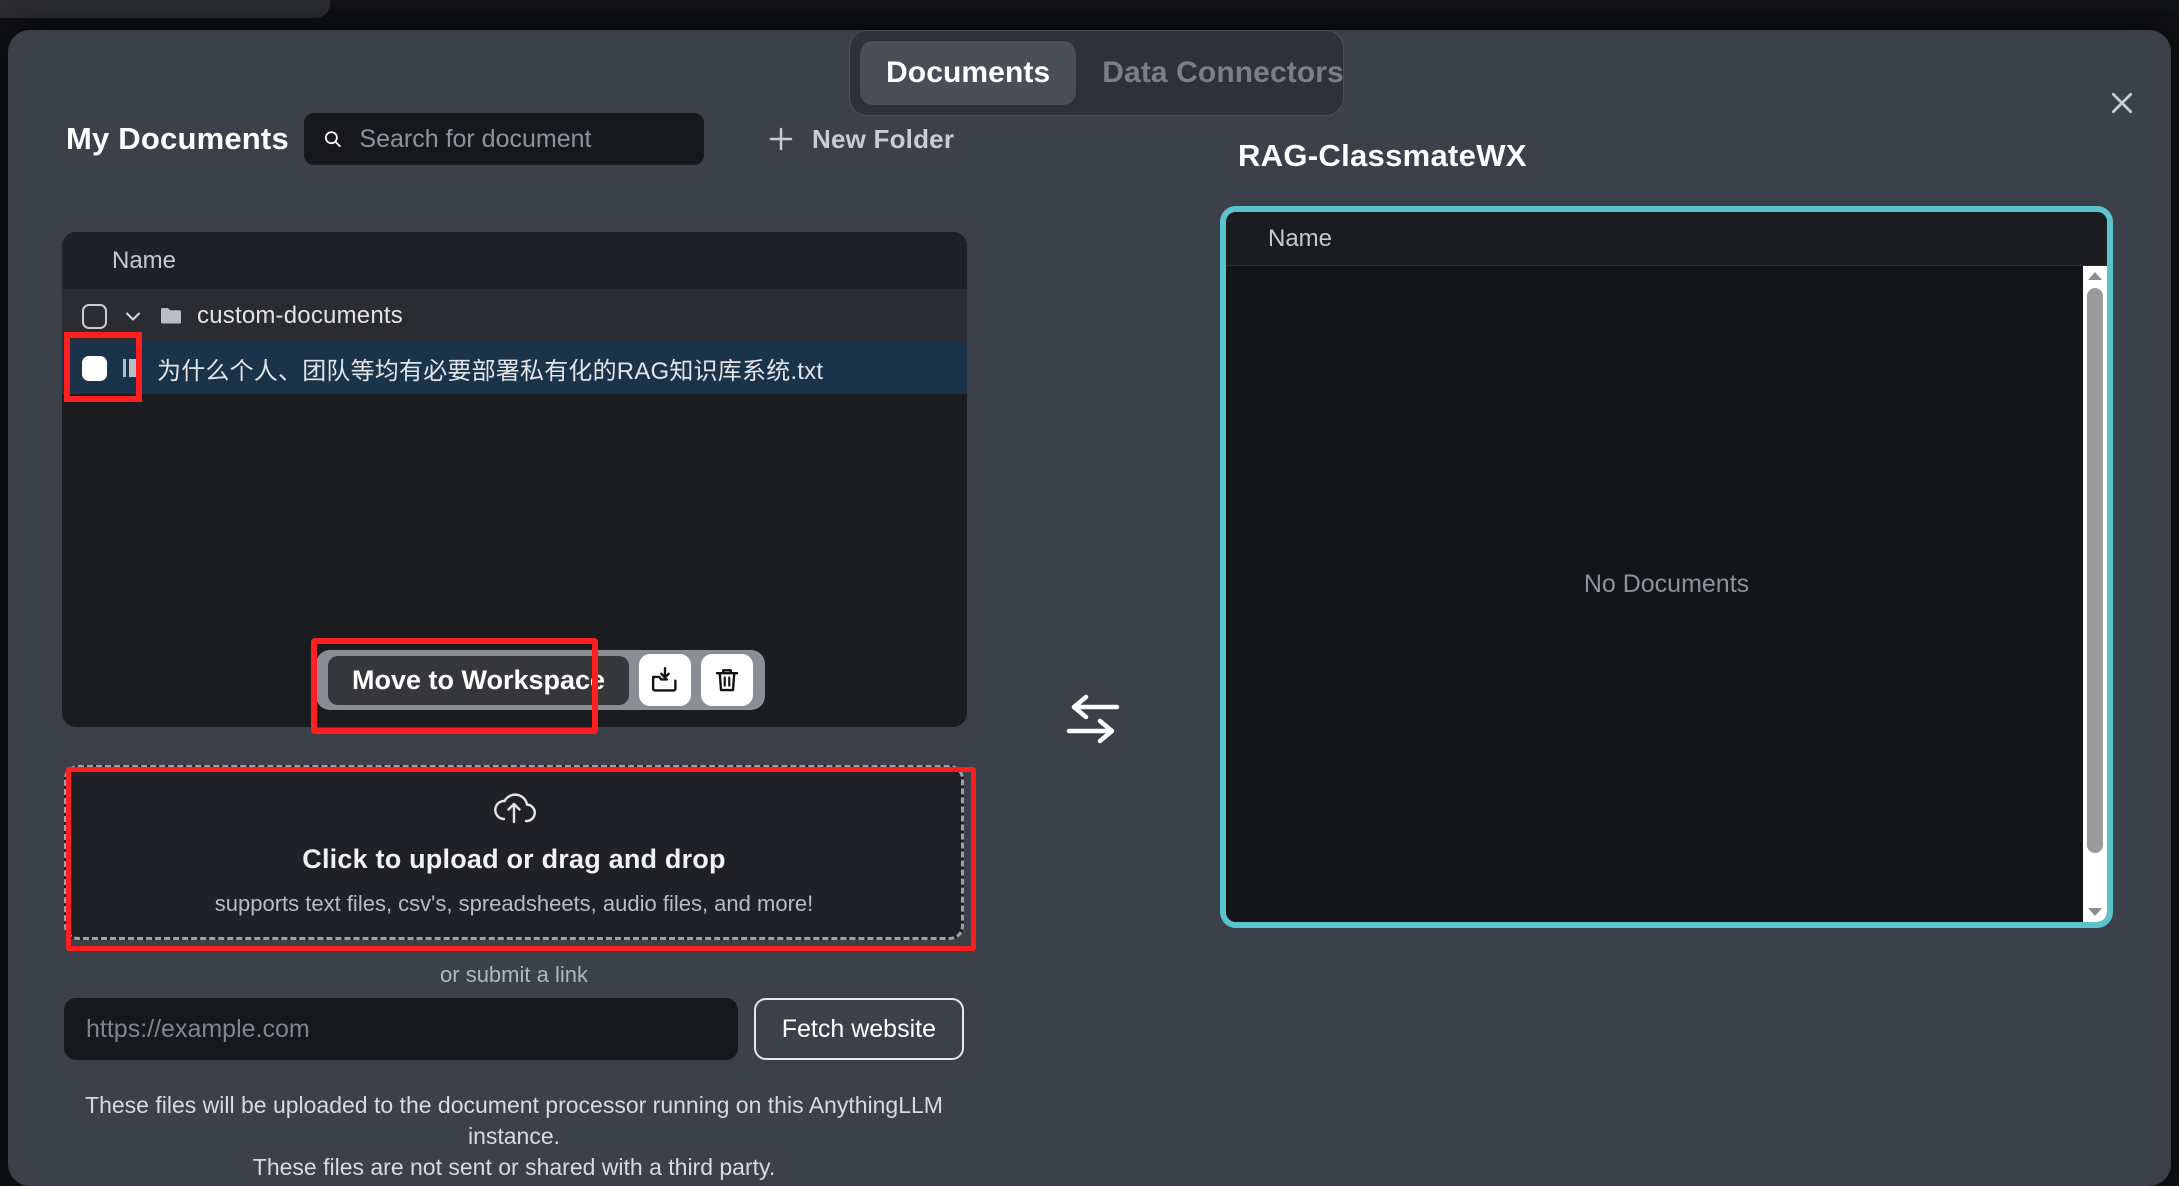 The image size is (2179, 1186). Describe the element at coordinates (514, 316) in the screenshot. I see `tree-row-folder: custom-documents` at that location.